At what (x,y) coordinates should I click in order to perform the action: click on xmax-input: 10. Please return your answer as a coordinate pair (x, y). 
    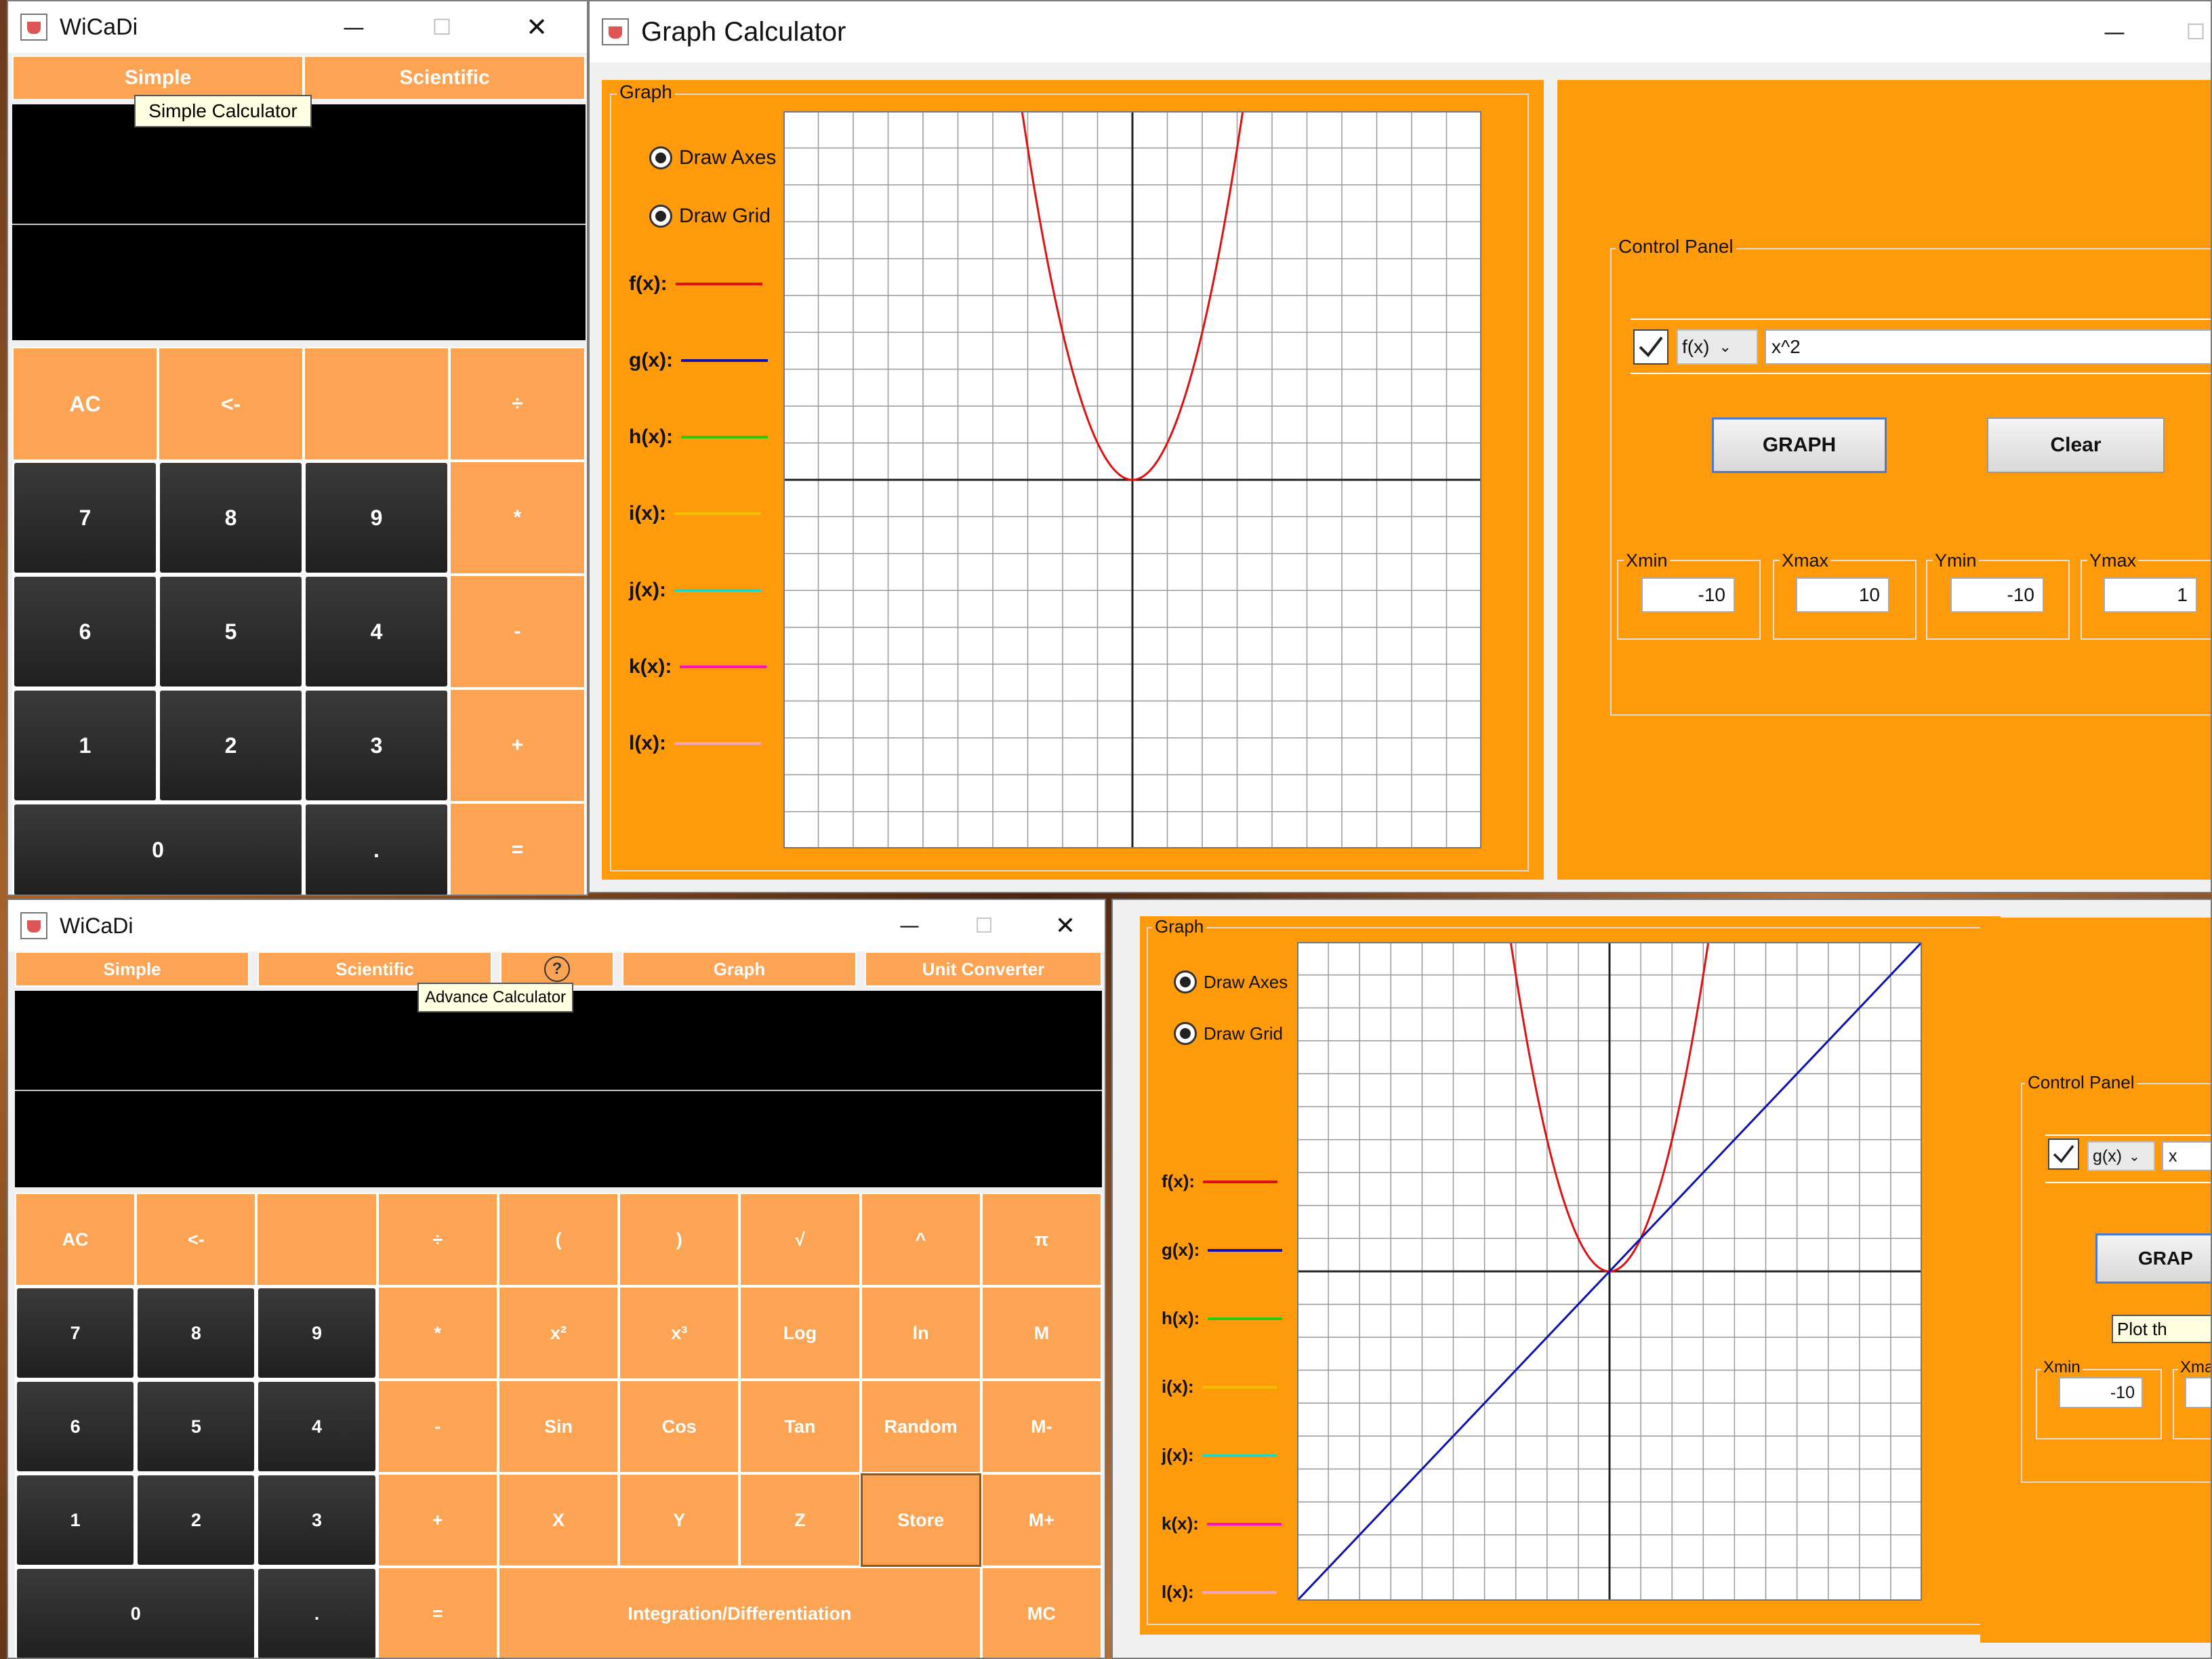
    Looking at the image, I should click on (1842, 595).